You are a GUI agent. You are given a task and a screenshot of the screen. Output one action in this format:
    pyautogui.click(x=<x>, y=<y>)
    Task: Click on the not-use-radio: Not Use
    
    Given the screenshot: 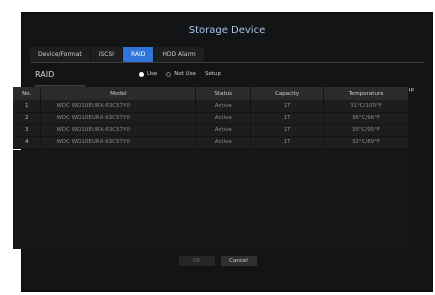 What is the action you would take?
    pyautogui.click(x=181, y=74)
    